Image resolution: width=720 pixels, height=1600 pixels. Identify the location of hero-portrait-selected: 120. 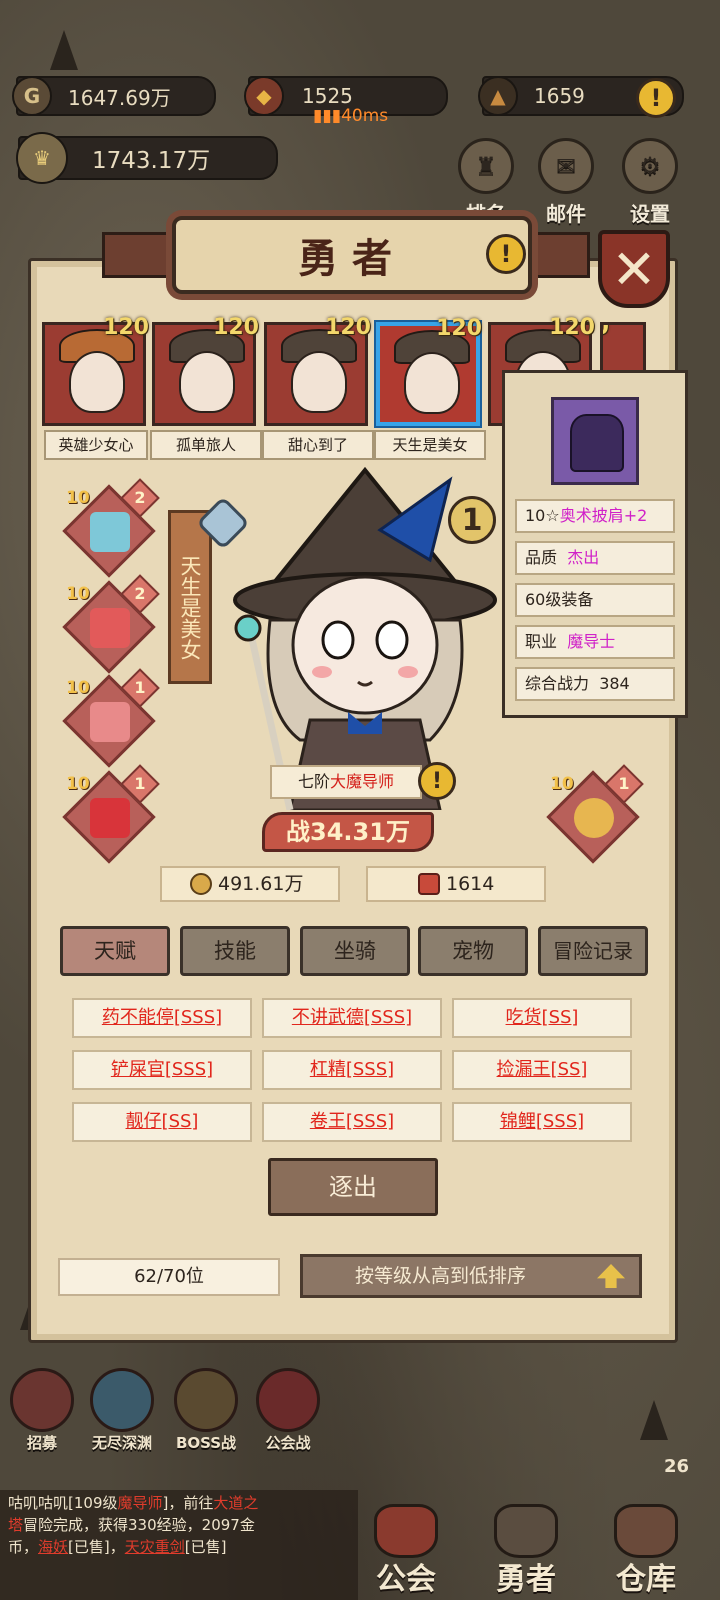
(429, 371).